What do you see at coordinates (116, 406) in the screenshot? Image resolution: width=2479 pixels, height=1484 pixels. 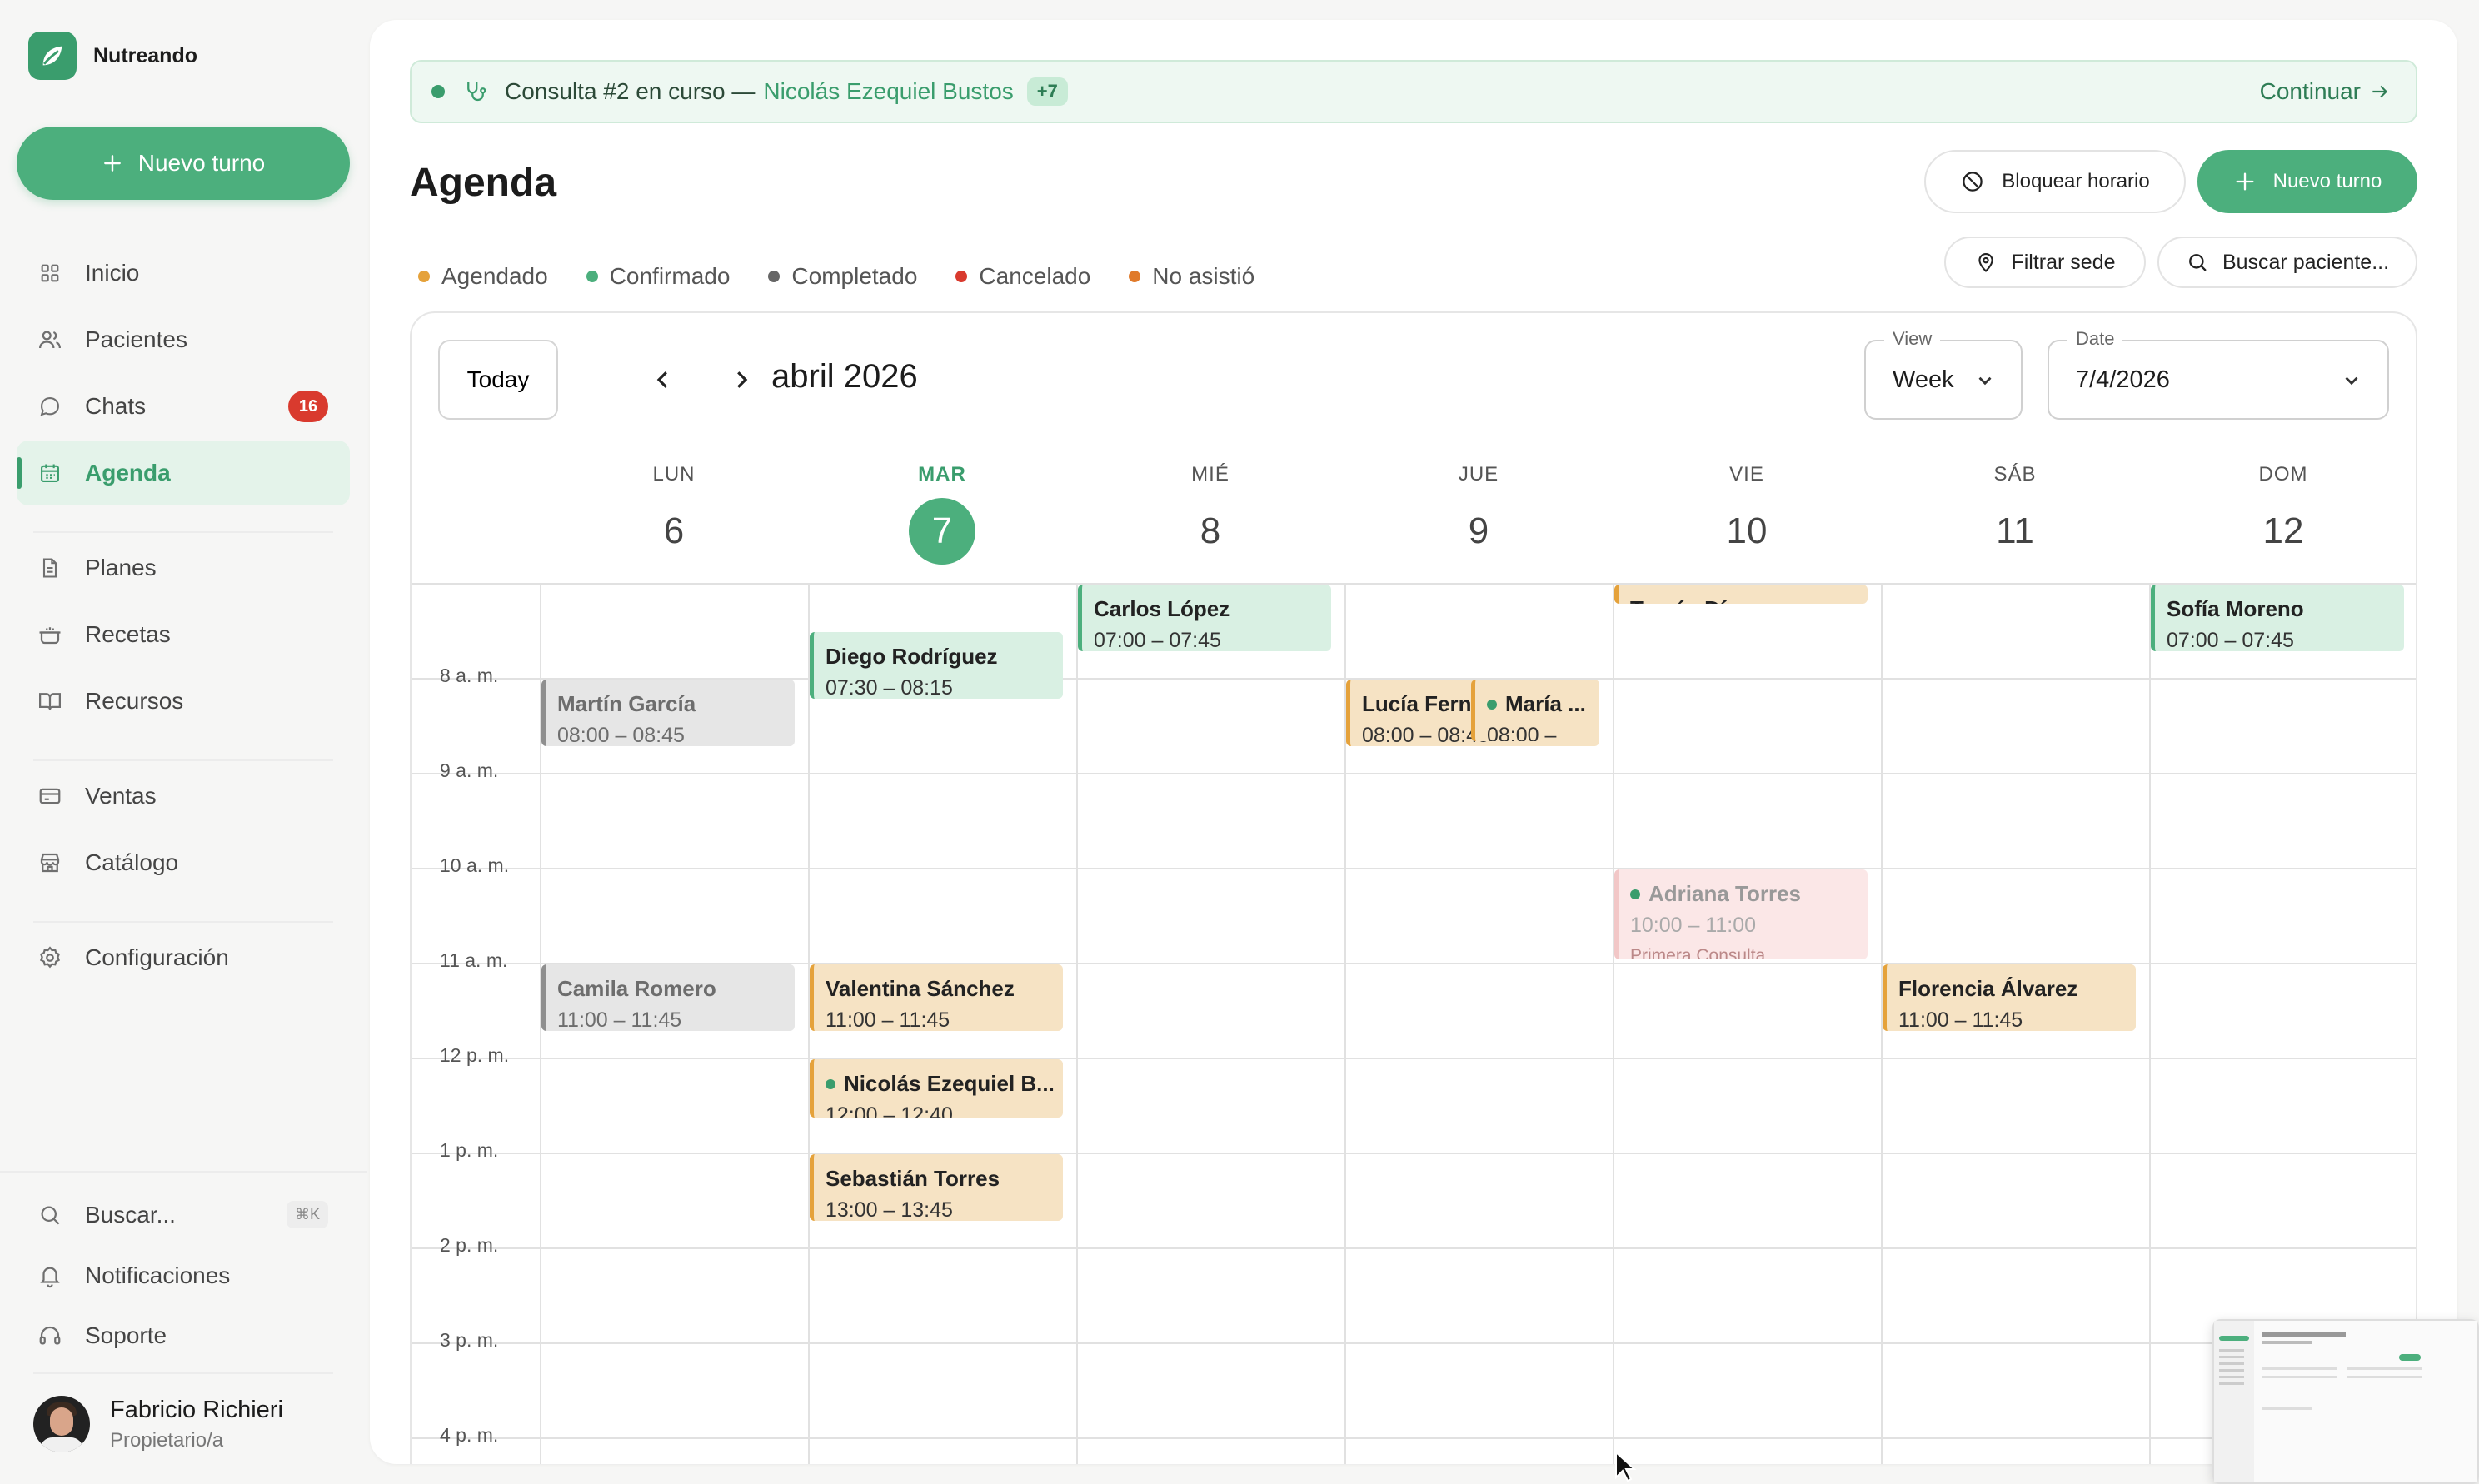 I see `sidebar-item-label: Chats` at bounding box center [116, 406].